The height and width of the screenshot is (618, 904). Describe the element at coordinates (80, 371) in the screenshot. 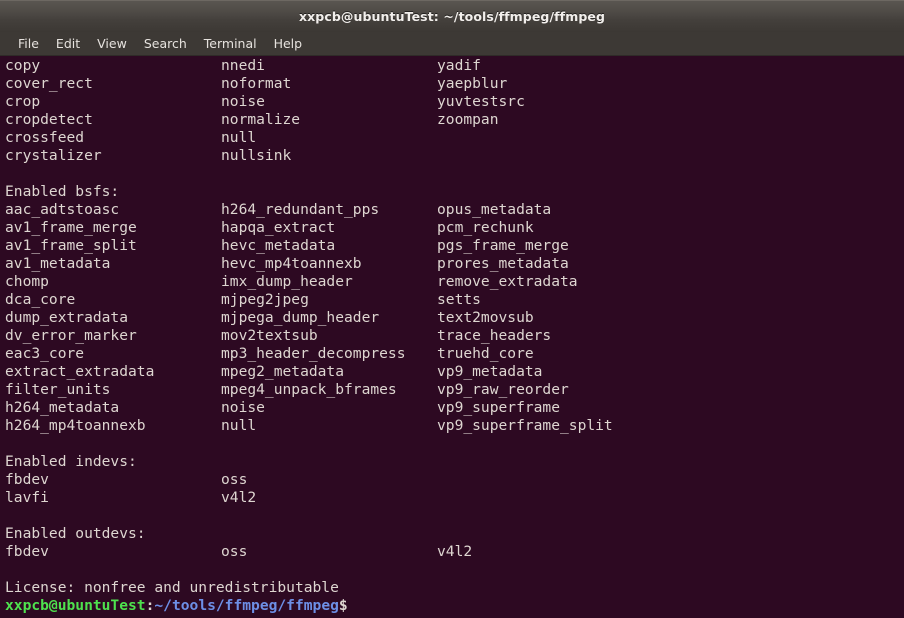

I see `terminal-line-column-1: extract_extradata` at that location.